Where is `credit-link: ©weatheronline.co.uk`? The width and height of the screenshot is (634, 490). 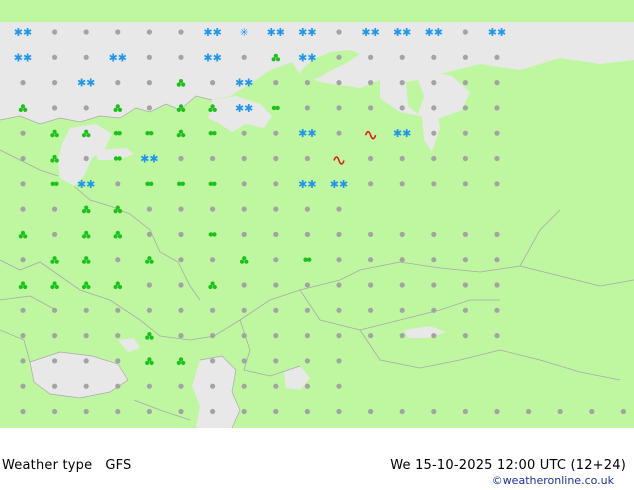
credit-link: ©weatheronline.co.uk is located at coordinates (553, 480).